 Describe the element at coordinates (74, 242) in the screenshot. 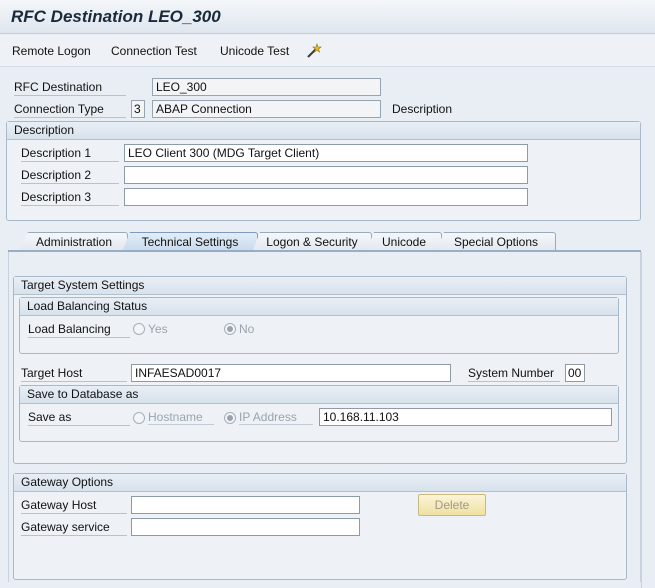

I see `tab-administration: Administration` at that location.